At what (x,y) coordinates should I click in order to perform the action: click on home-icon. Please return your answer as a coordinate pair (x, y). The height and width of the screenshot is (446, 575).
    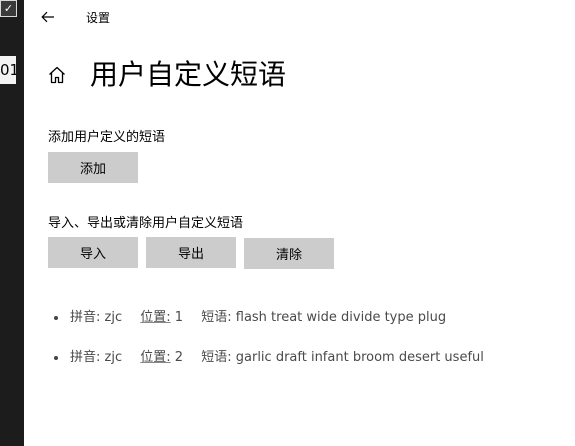
    Looking at the image, I should click on (57, 75).